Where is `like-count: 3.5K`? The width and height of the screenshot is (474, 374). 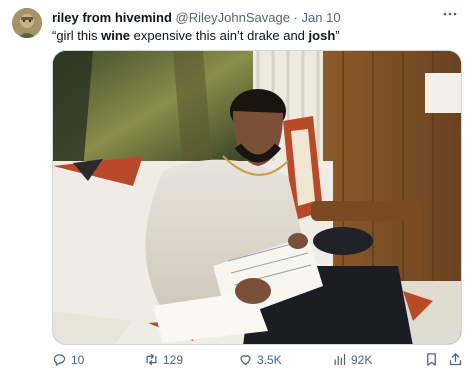 like-count: 3.5K is located at coordinates (269, 359).